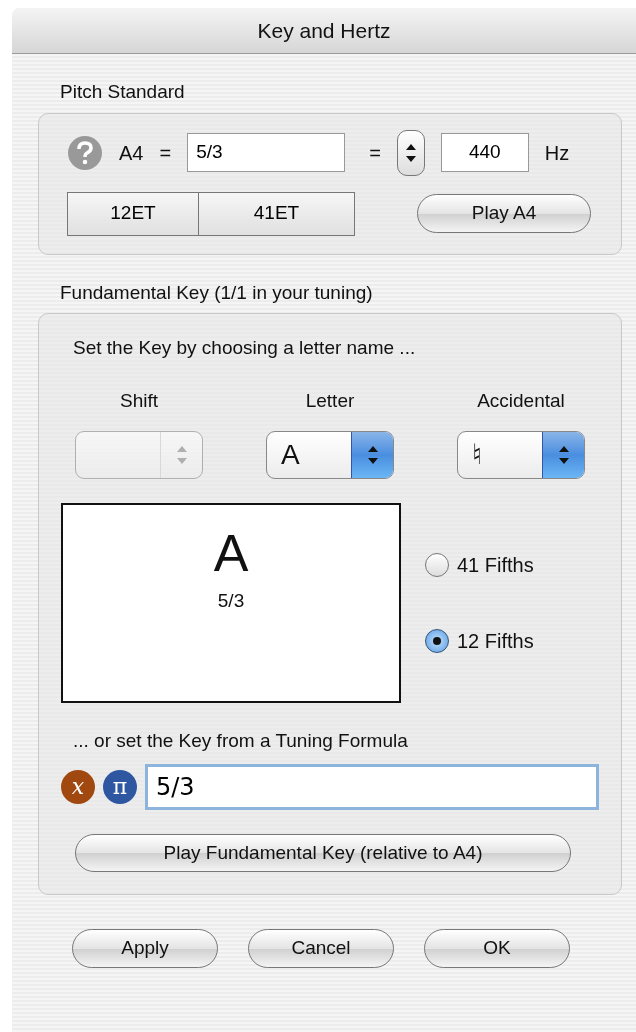 The image size is (636, 1032). I want to click on key-letter: A, so click(231, 553).